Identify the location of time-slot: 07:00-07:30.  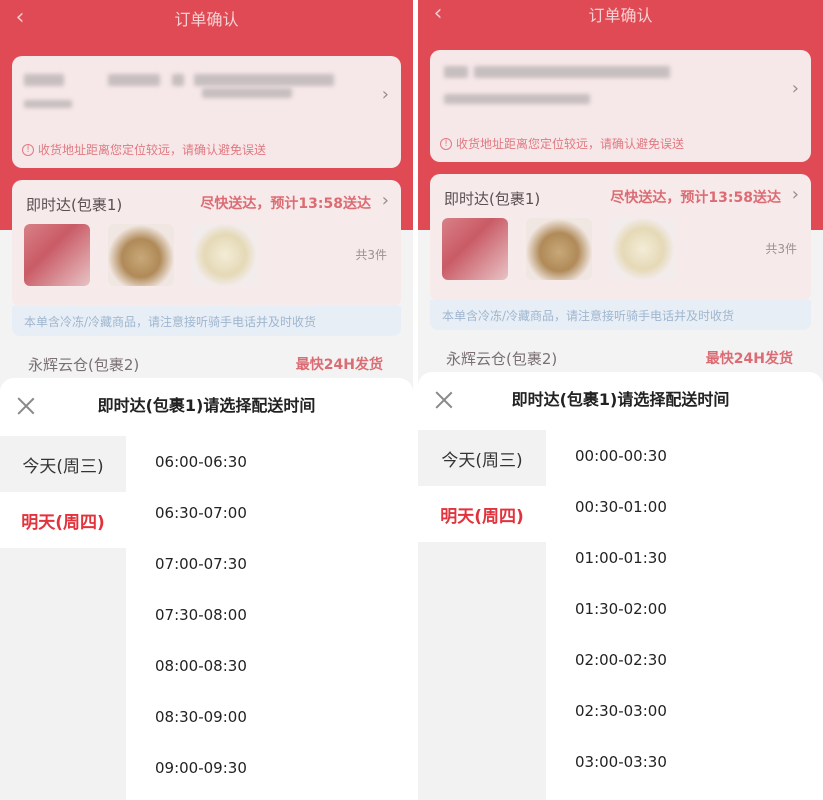
(284, 563).